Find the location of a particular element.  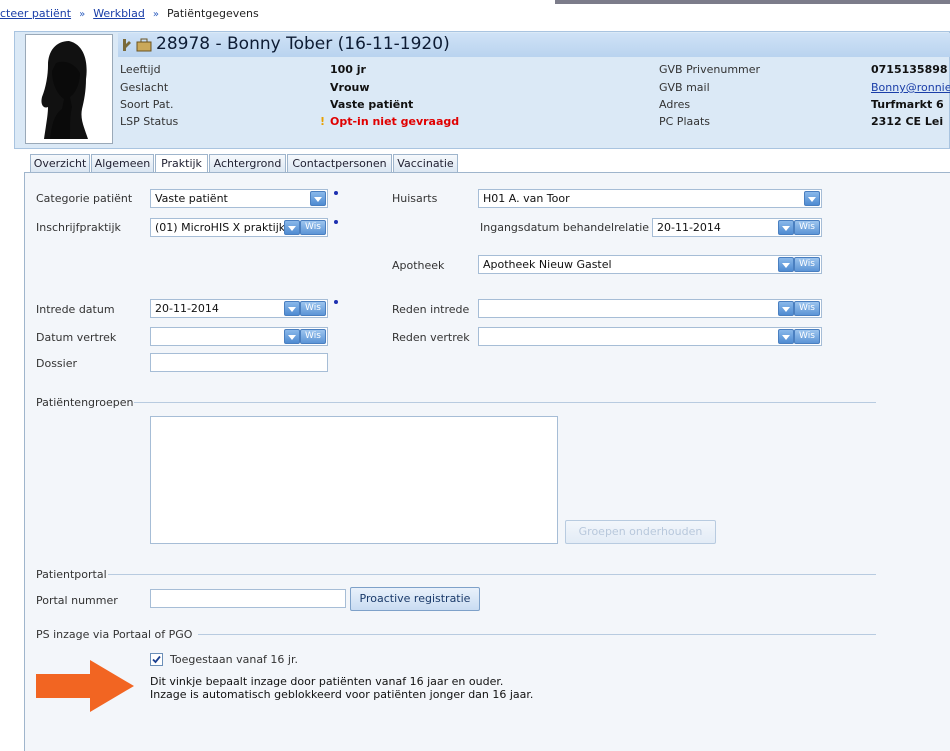

breadcrumb-link-werkblad: Werkblad is located at coordinates (119, 13).